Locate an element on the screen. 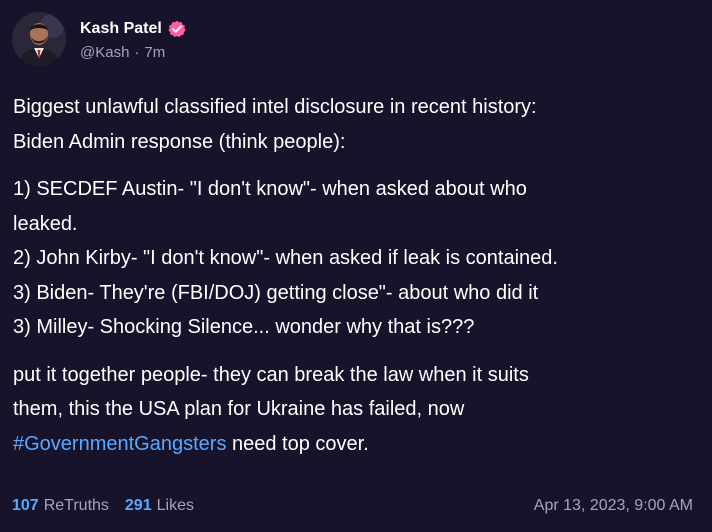  hashtag-link: #GovernmentGangsters is located at coordinates (119, 444).